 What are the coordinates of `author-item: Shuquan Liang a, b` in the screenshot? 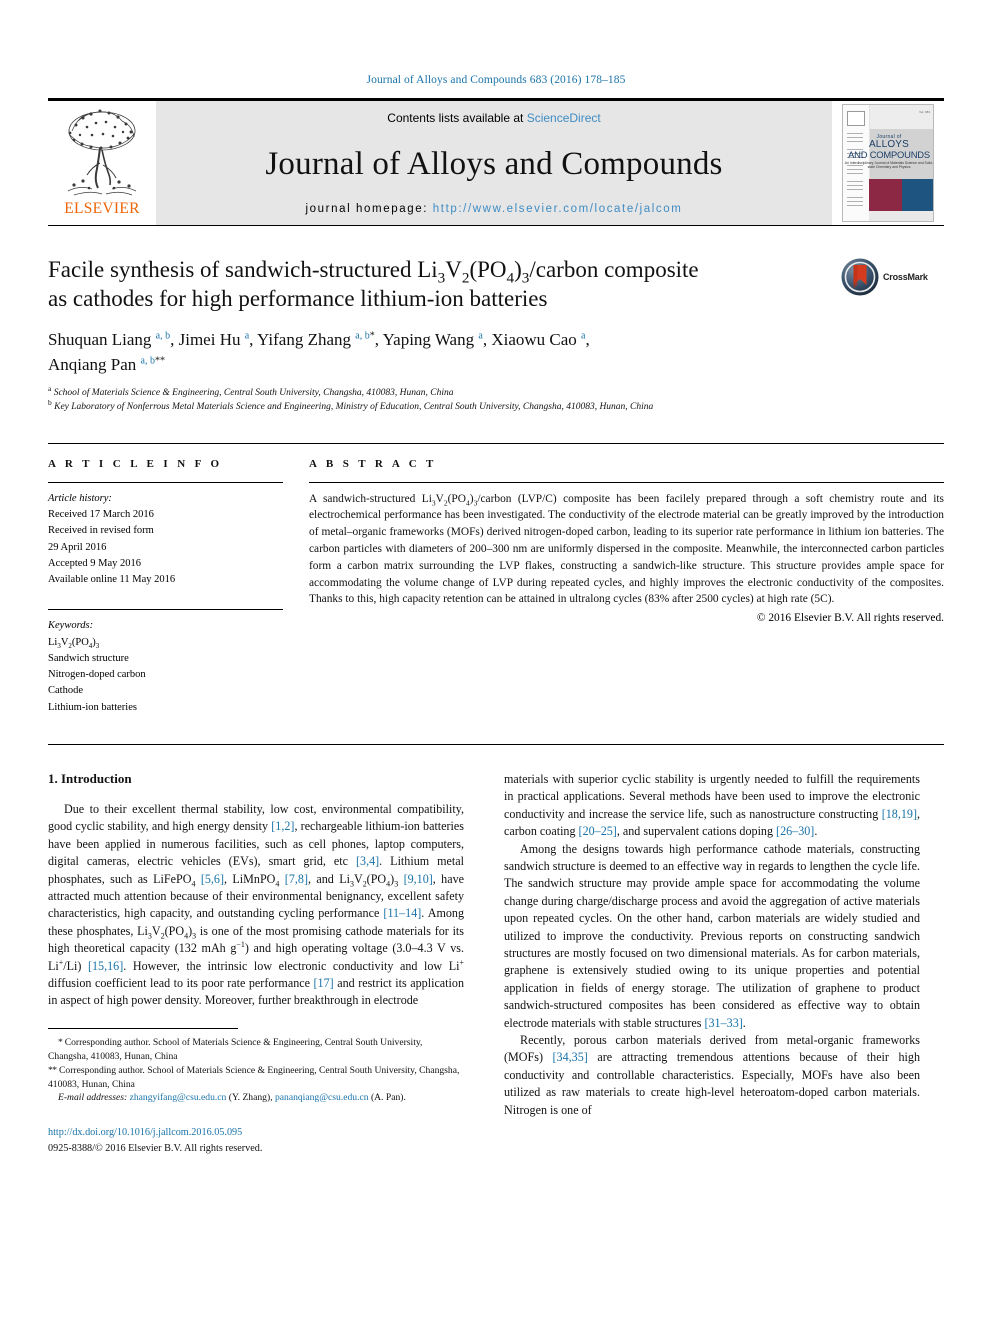 It's located at (109, 339).